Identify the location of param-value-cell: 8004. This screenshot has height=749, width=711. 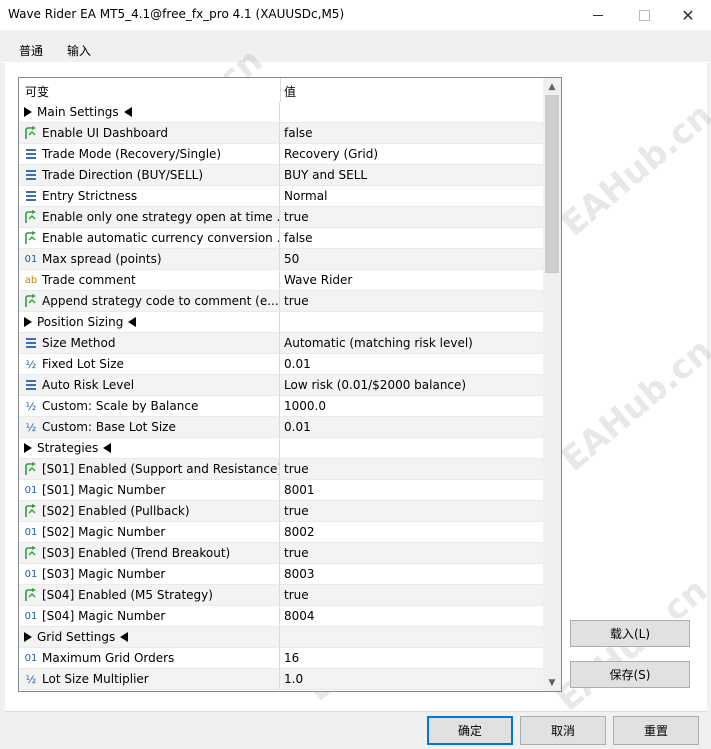
(411, 616).